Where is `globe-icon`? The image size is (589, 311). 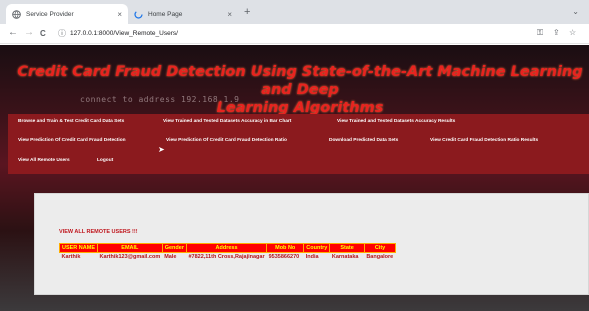 globe-icon is located at coordinates (16, 14).